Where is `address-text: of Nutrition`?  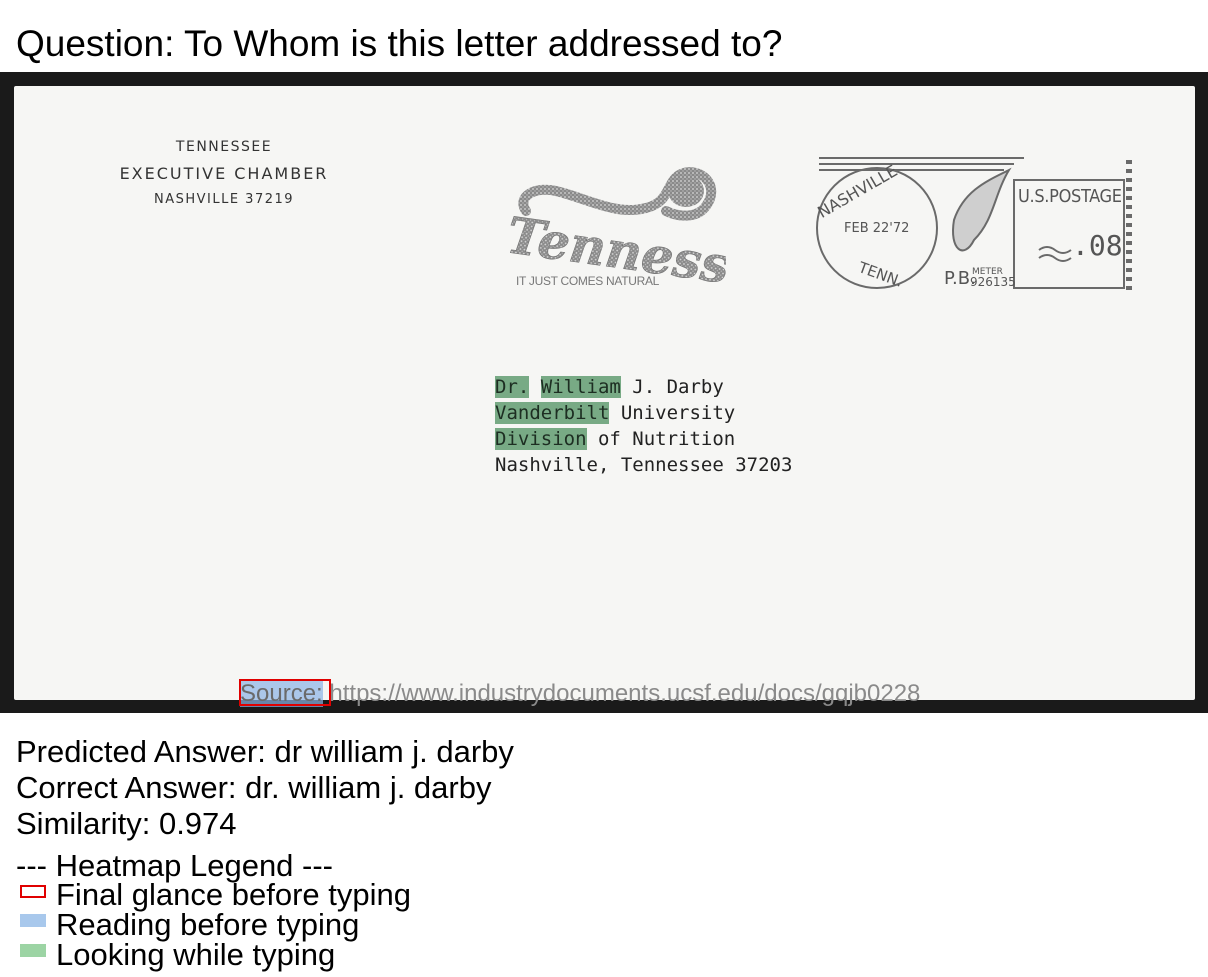 address-text: of Nutrition is located at coordinates (661, 439).